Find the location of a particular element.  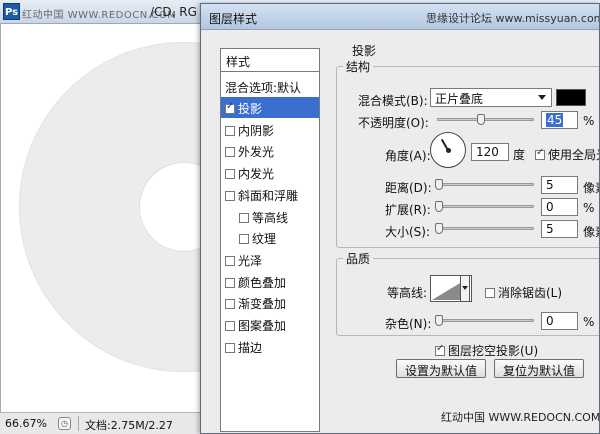

distance-slider-track is located at coordinates (485, 184).